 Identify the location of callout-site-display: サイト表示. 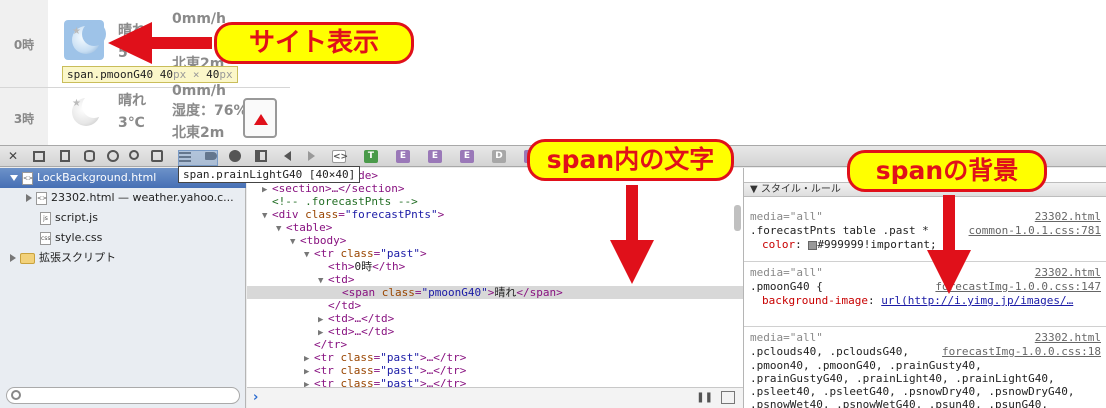
(314, 43).